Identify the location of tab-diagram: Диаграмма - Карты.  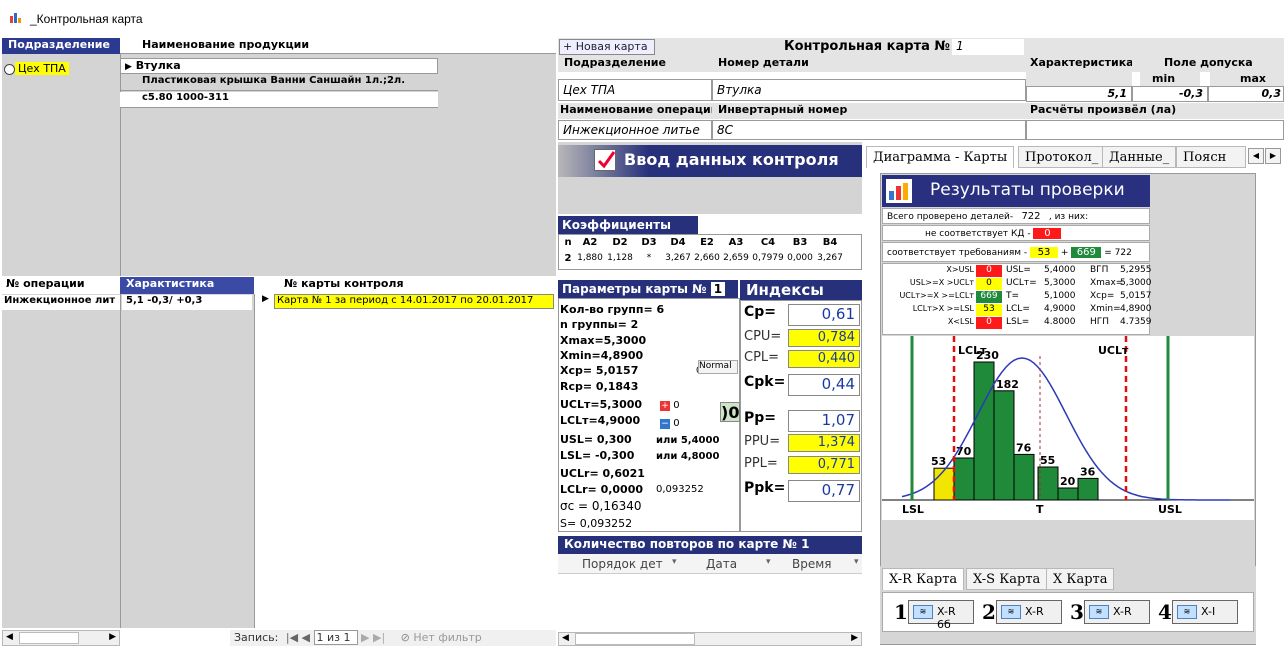
(940, 157).